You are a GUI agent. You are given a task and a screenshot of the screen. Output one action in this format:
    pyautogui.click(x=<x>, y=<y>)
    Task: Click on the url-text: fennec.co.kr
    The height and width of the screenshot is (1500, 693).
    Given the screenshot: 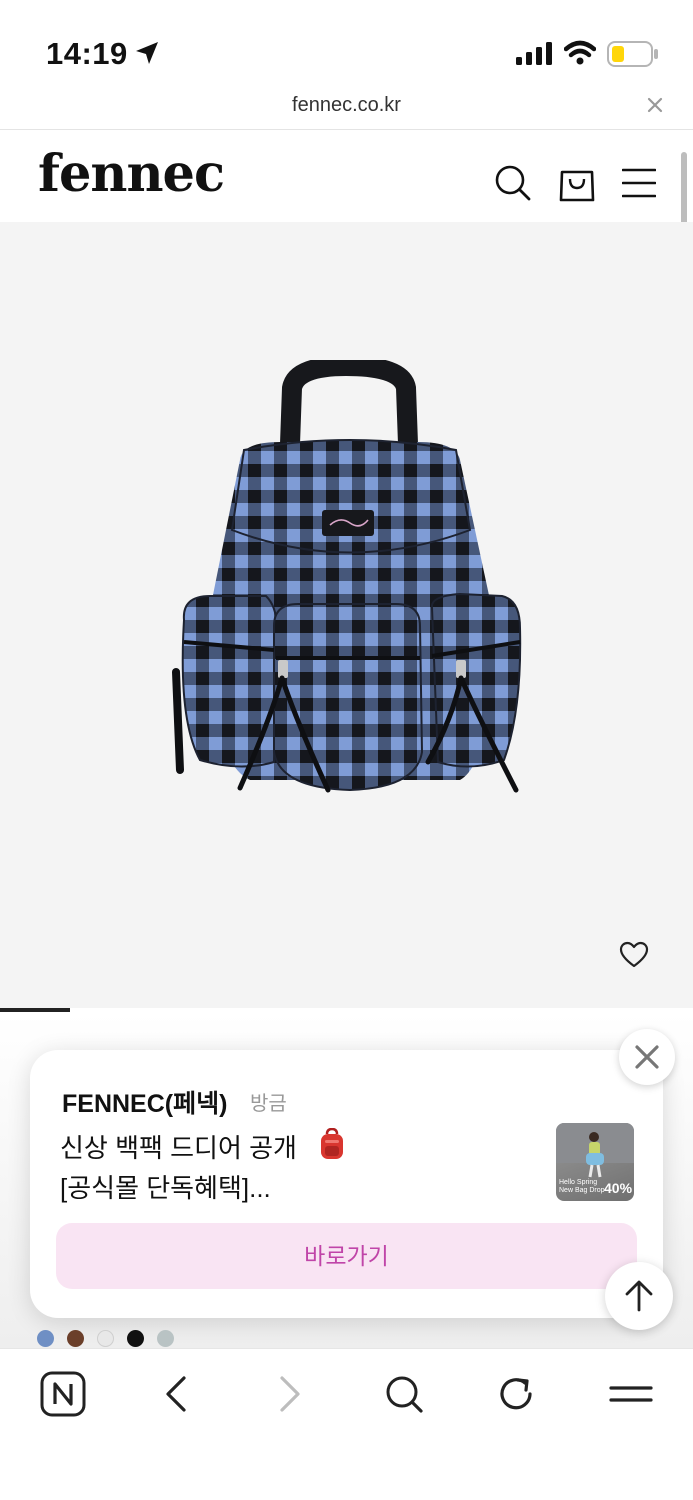 What is the action you would take?
    pyautogui.click(x=346, y=105)
    